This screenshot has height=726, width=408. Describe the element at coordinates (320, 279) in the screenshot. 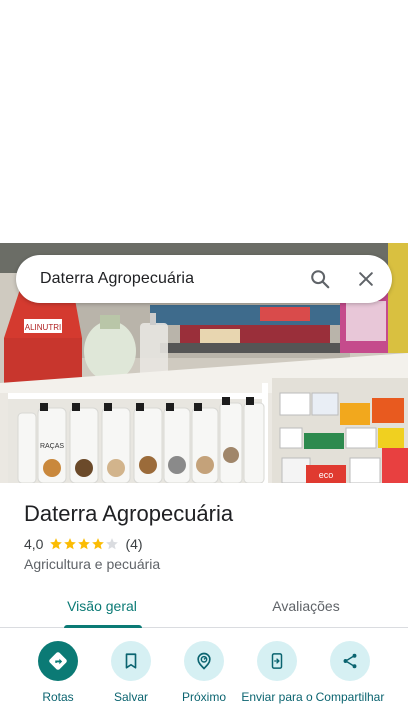

I see `search-icon` at that location.